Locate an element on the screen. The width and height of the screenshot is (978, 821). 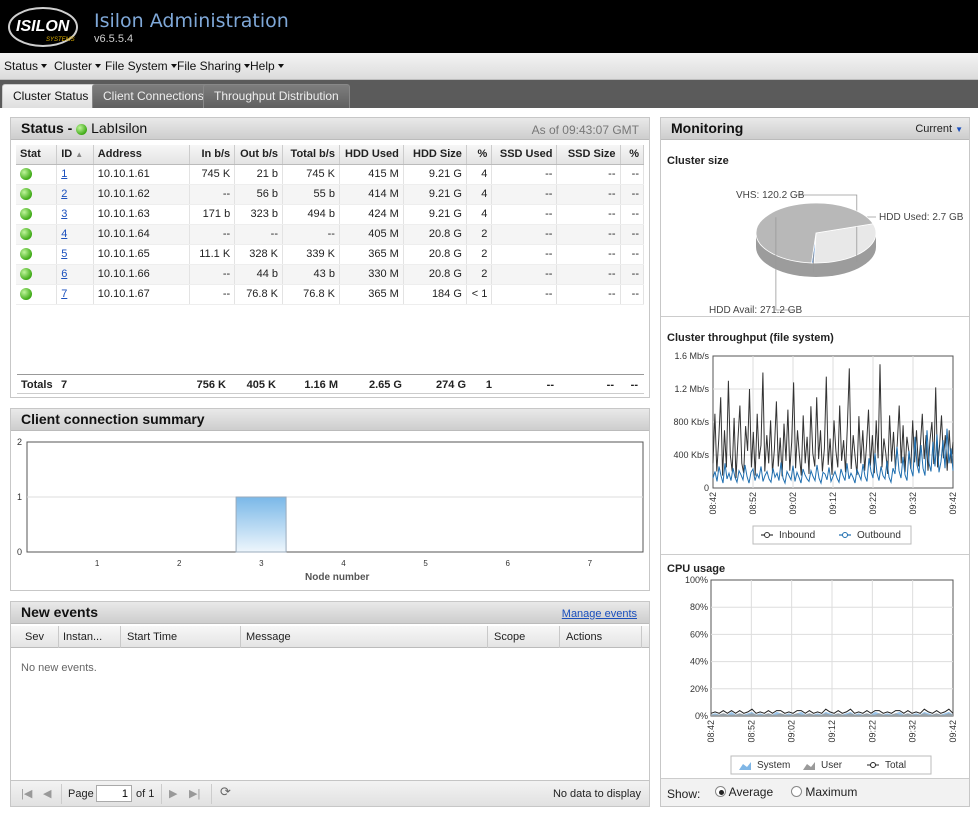
col-scope: Scope is located at coordinates (509, 637).